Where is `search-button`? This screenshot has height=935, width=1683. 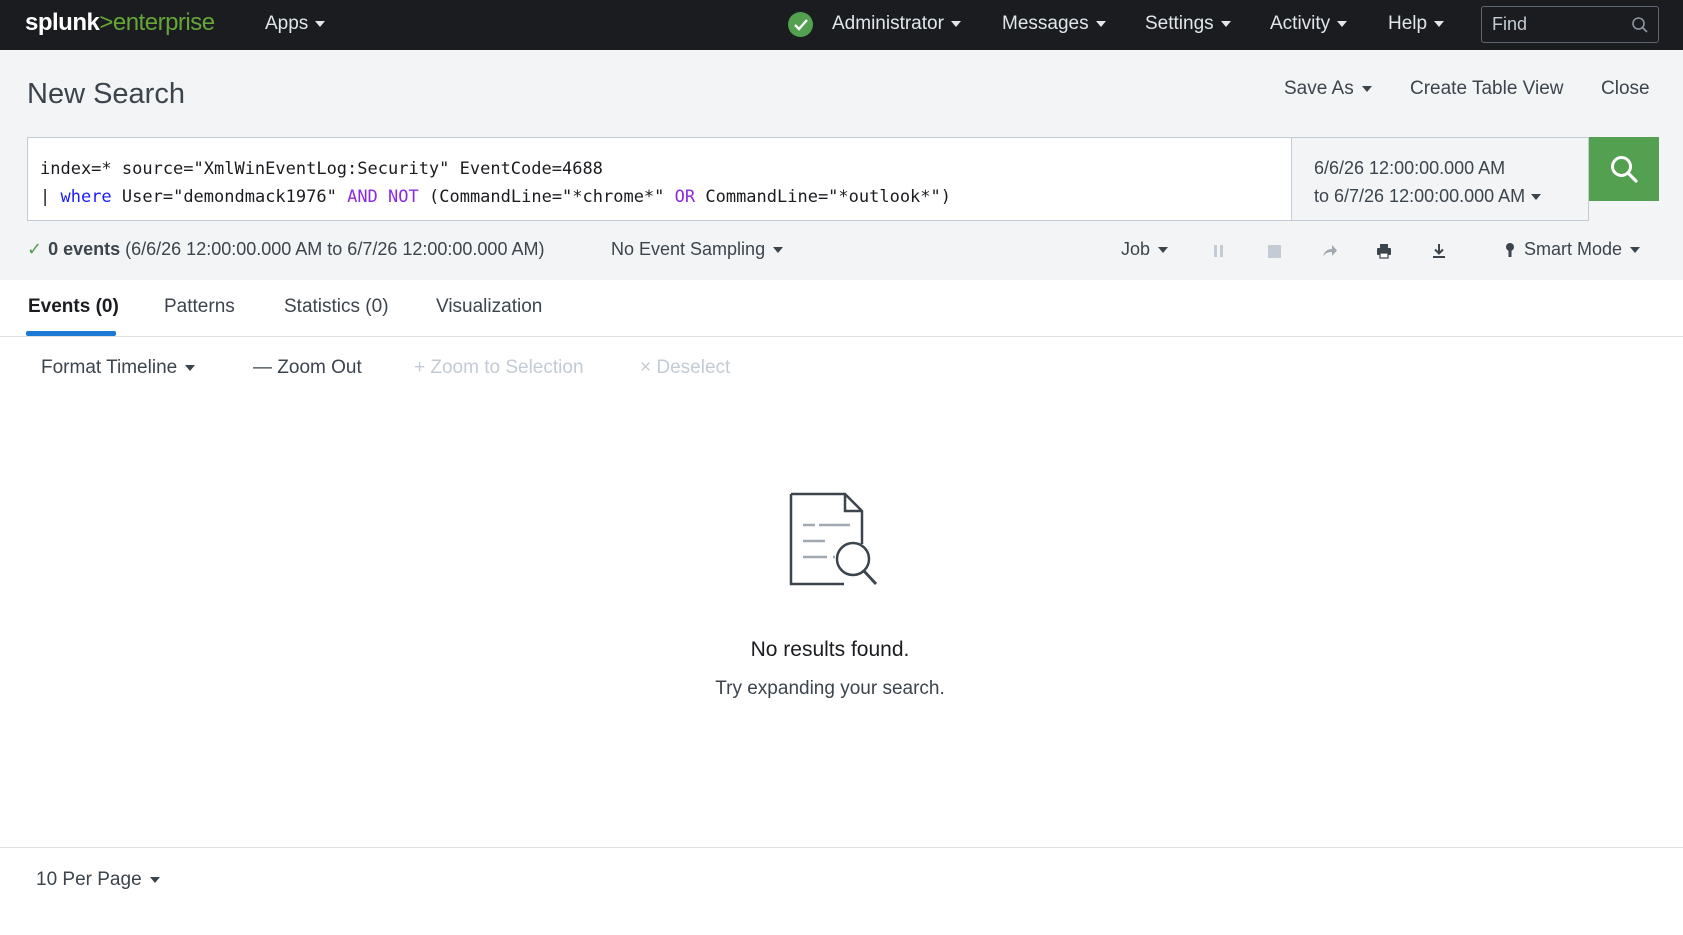
search-button is located at coordinates (1624, 169).